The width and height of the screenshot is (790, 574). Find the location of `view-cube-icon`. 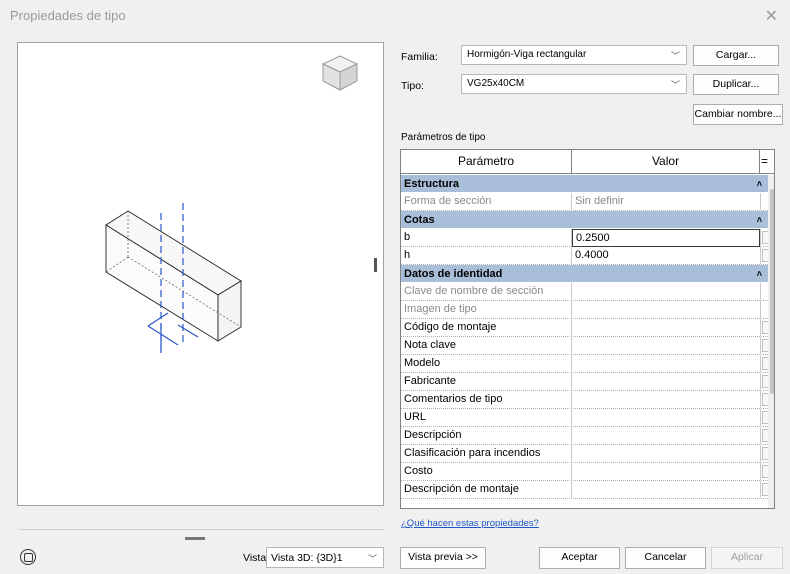

view-cube-icon is located at coordinates (340, 73).